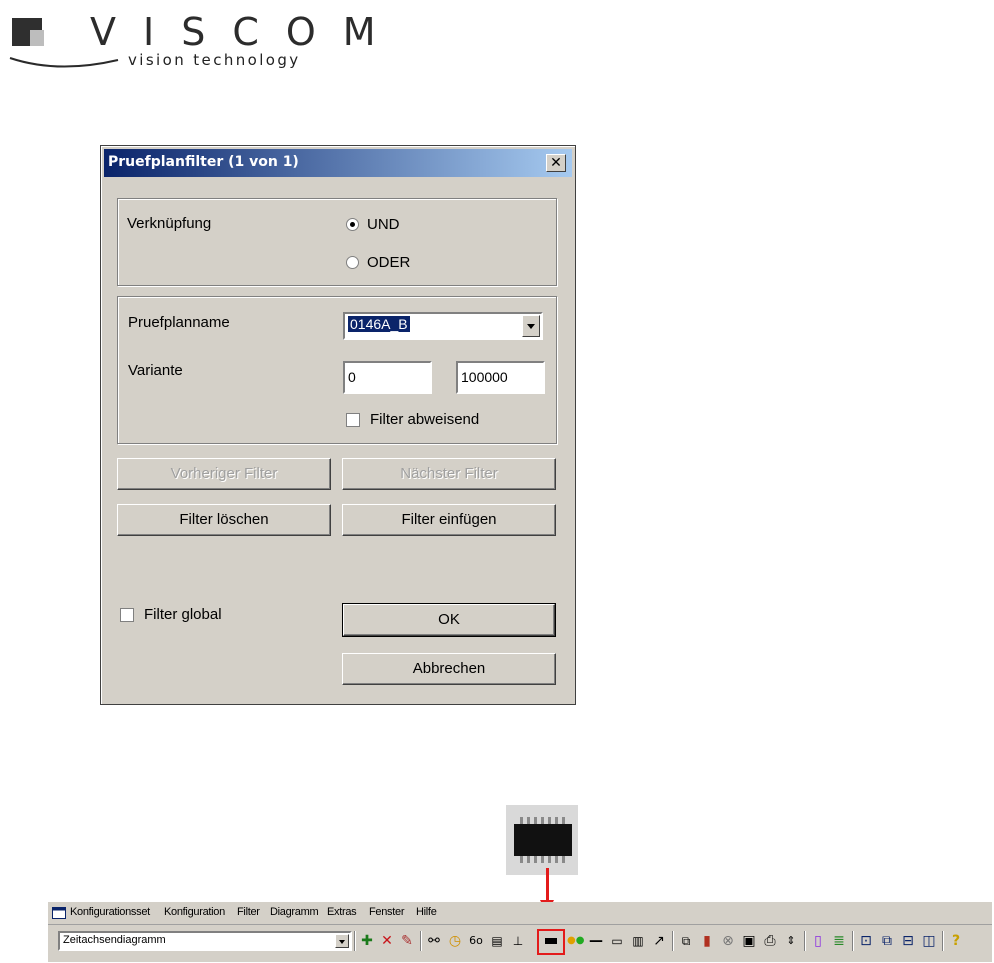  I want to click on save-icon: ▣, so click(749, 941).